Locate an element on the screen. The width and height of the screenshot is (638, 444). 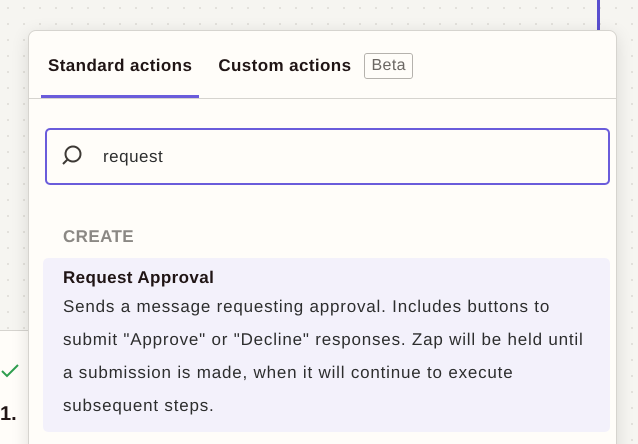
beta-badge: Beta is located at coordinates (388, 66).